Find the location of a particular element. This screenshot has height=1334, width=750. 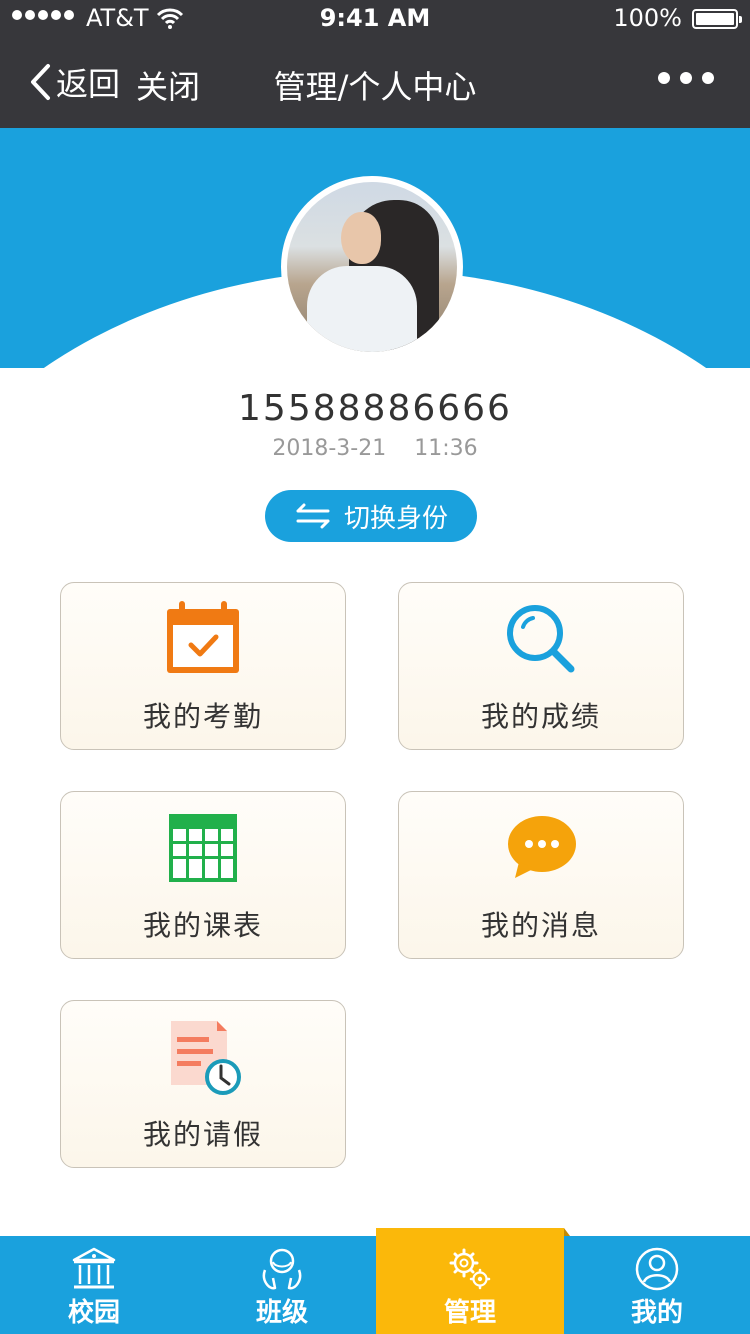

menu-timetable-label: 我的课表 is located at coordinates (202, 925).